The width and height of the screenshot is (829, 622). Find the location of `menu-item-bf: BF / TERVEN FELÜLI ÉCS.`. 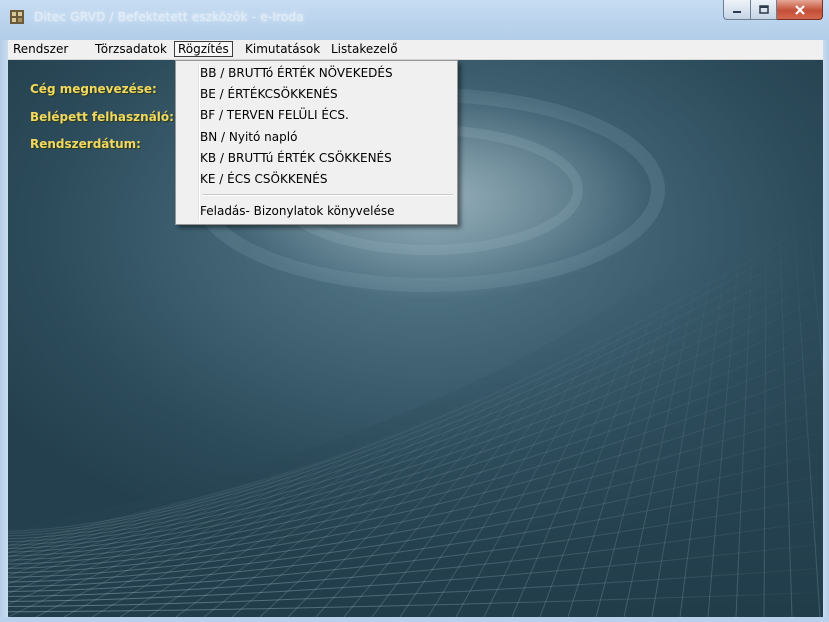

menu-item-bf: BF / TERVEN FELÜLI ÉCS. is located at coordinates (274, 115).